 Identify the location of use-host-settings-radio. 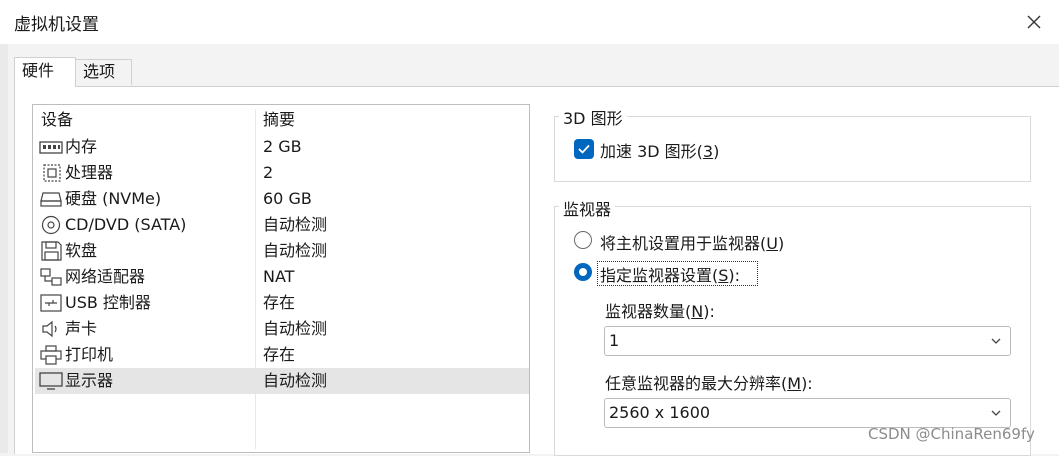
(583, 240).